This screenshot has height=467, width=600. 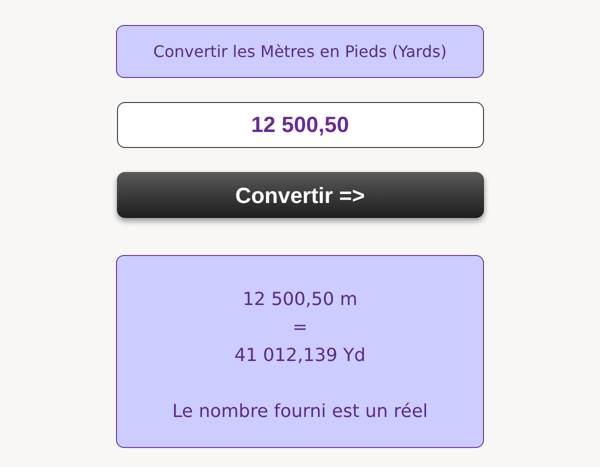 What do you see at coordinates (300, 356) in the screenshot?
I see `result-line: 41 012,139 Yd` at bounding box center [300, 356].